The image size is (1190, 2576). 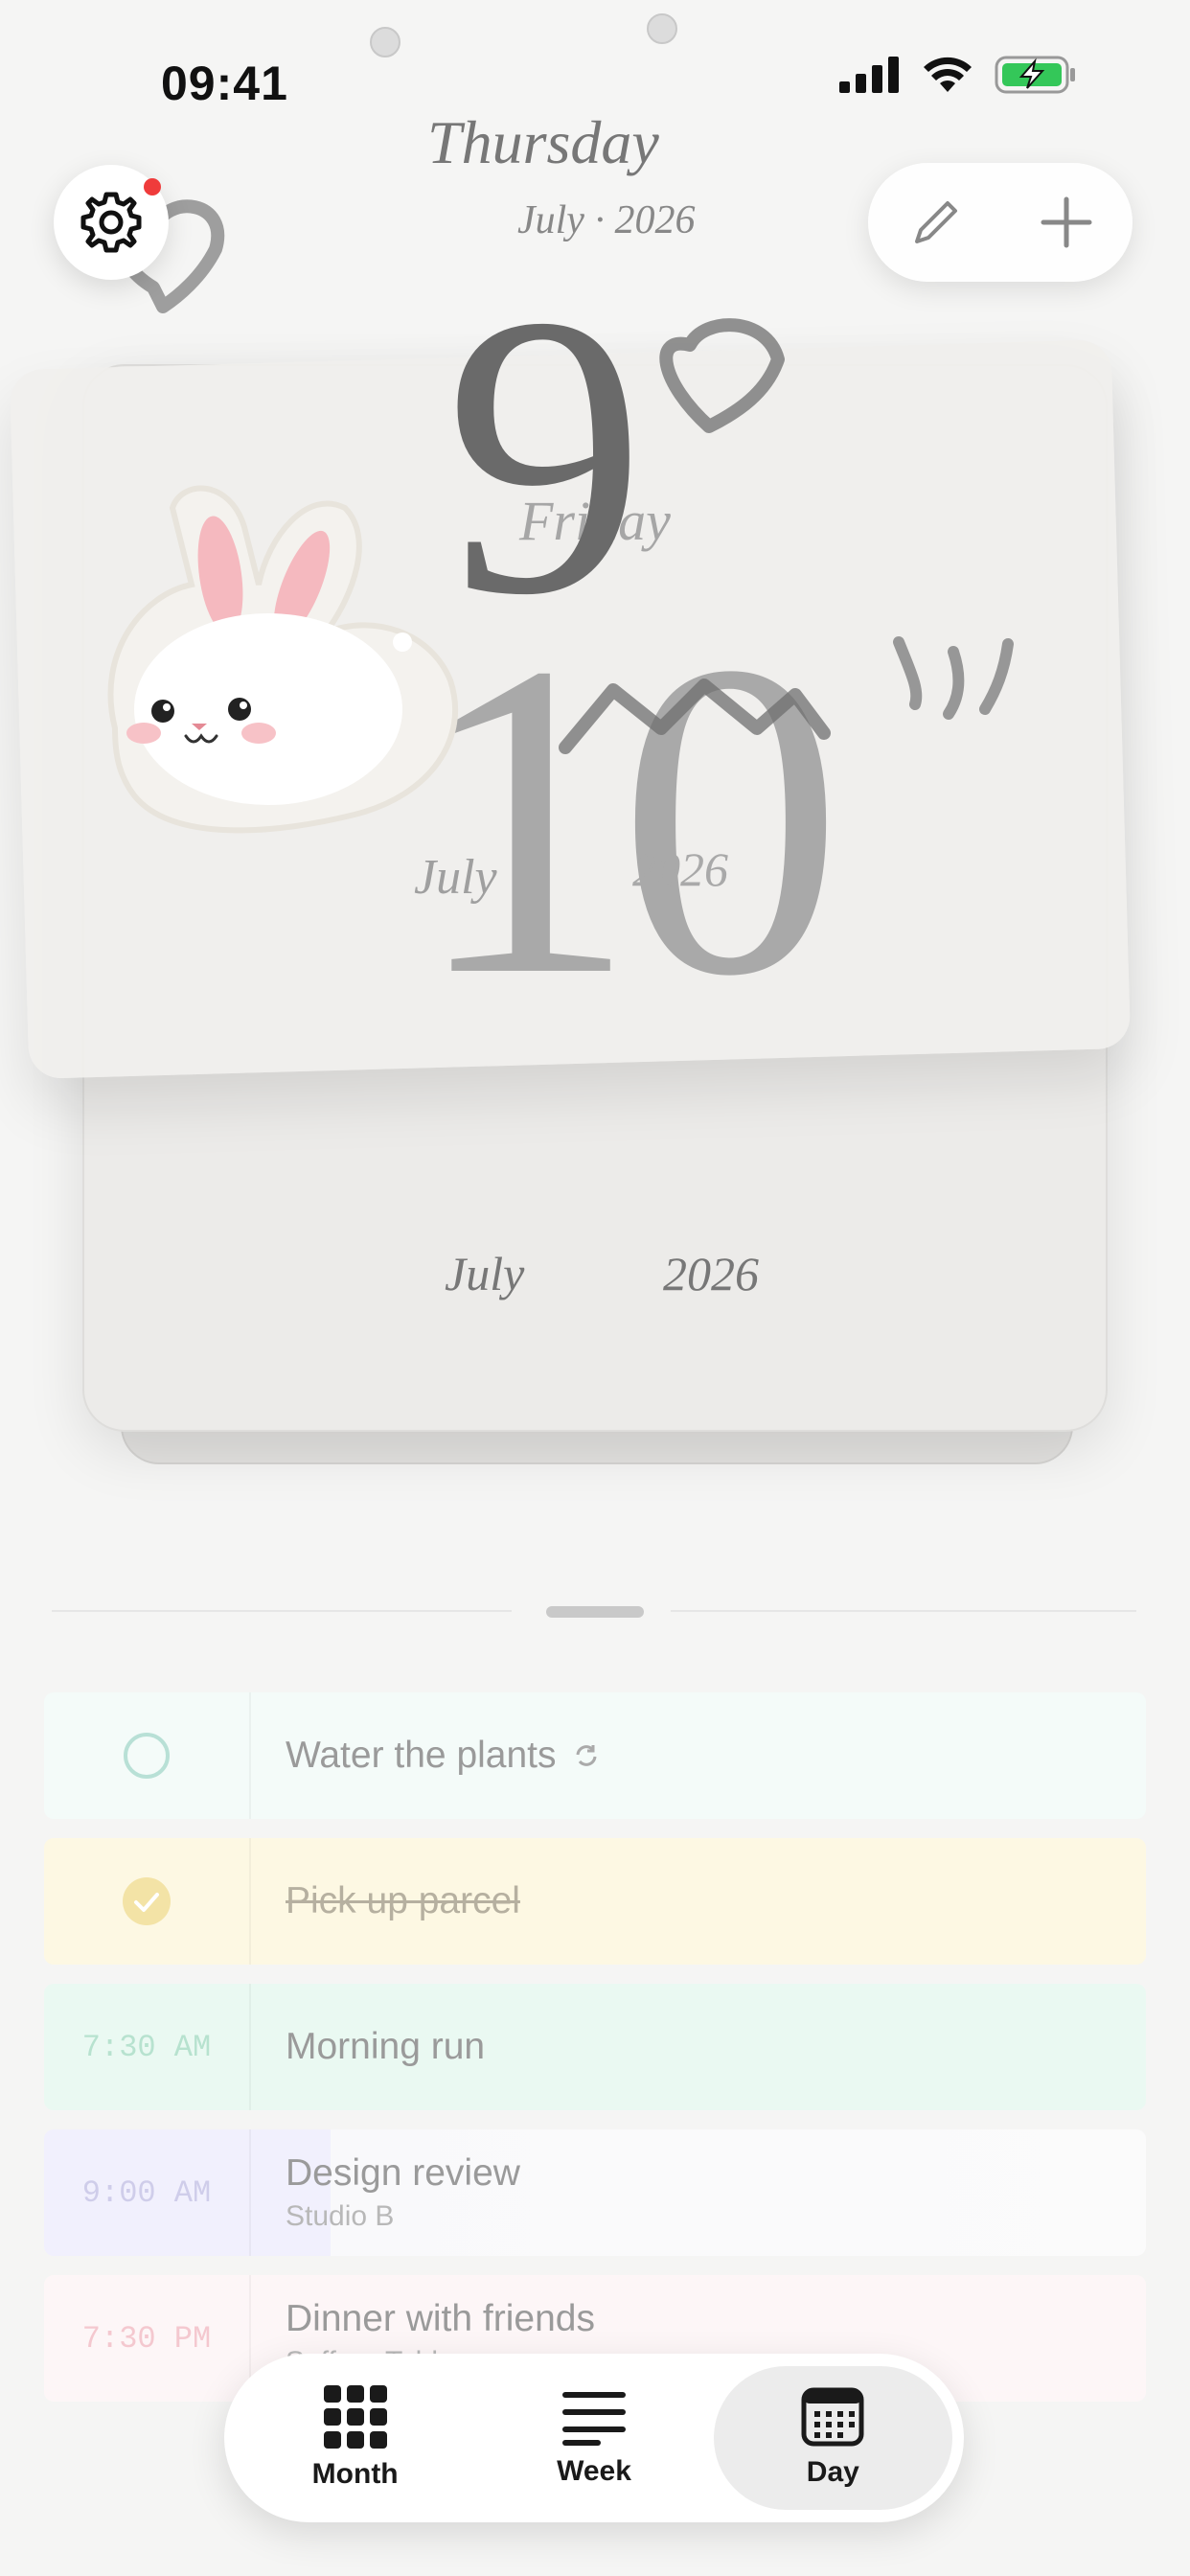 What do you see at coordinates (341, 2216) in the screenshot?
I see `task-subtitle: Studio B` at bounding box center [341, 2216].